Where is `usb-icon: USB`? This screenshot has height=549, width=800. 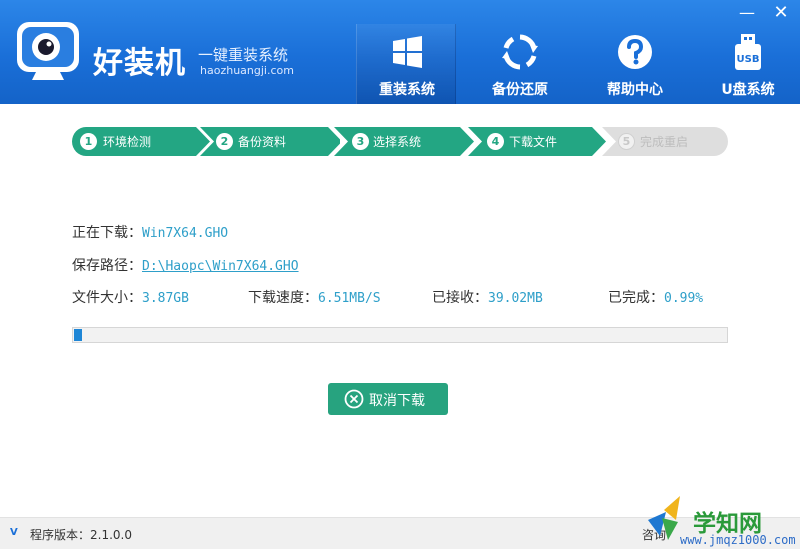
usb-icon: USB is located at coordinates (748, 52).